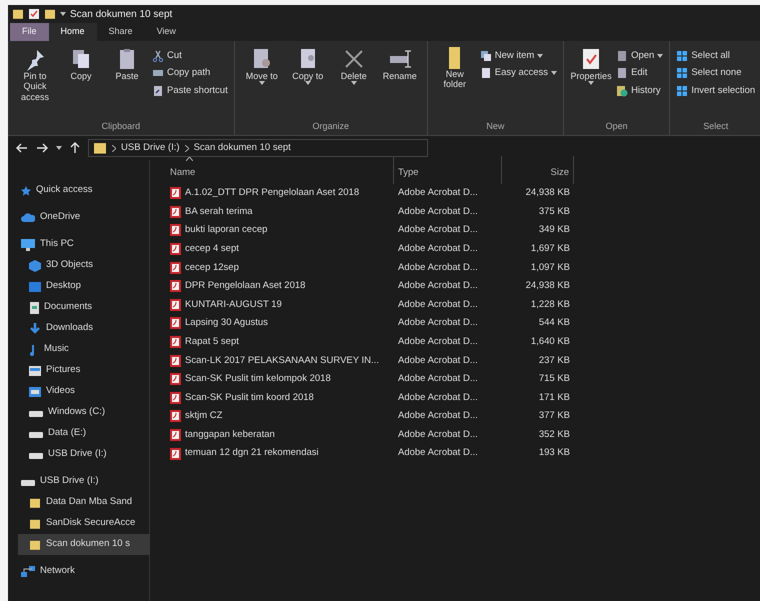 The image size is (760, 601). Describe the element at coordinates (591, 82) in the screenshot. I see `ribbon-button: Properties` at that location.